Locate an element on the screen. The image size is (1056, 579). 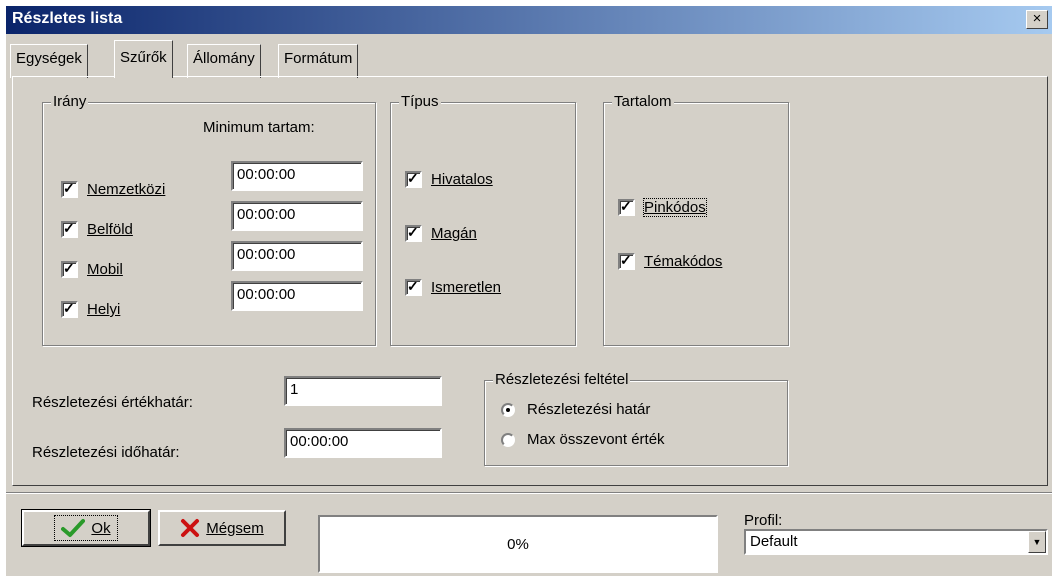
feltetel-group-label: Részletezési feltétel is located at coordinates (562, 379).